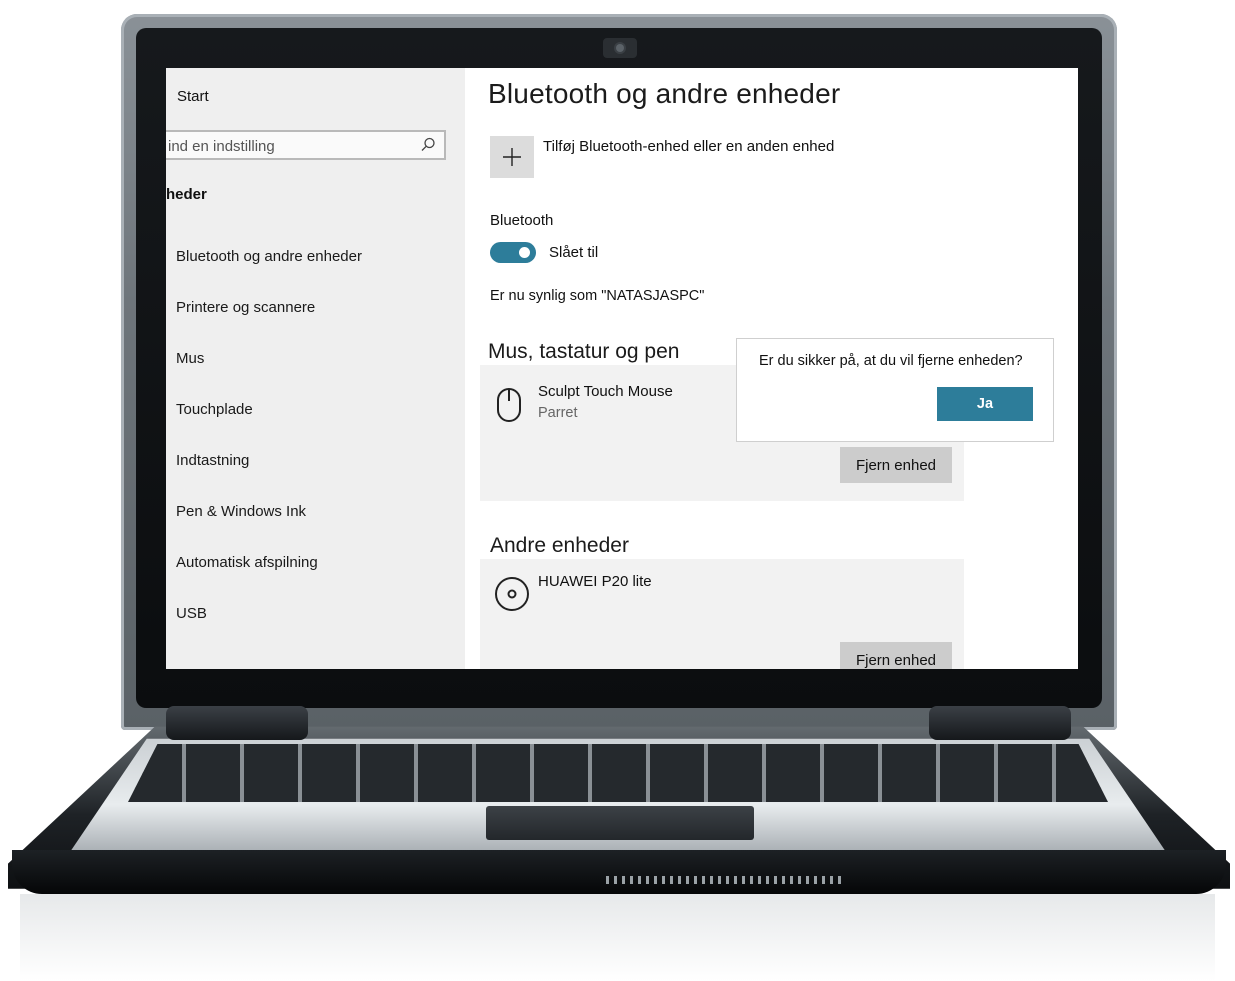  Describe the element at coordinates (617, 937) in the screenshot. I see `surface-reflection` at that location.